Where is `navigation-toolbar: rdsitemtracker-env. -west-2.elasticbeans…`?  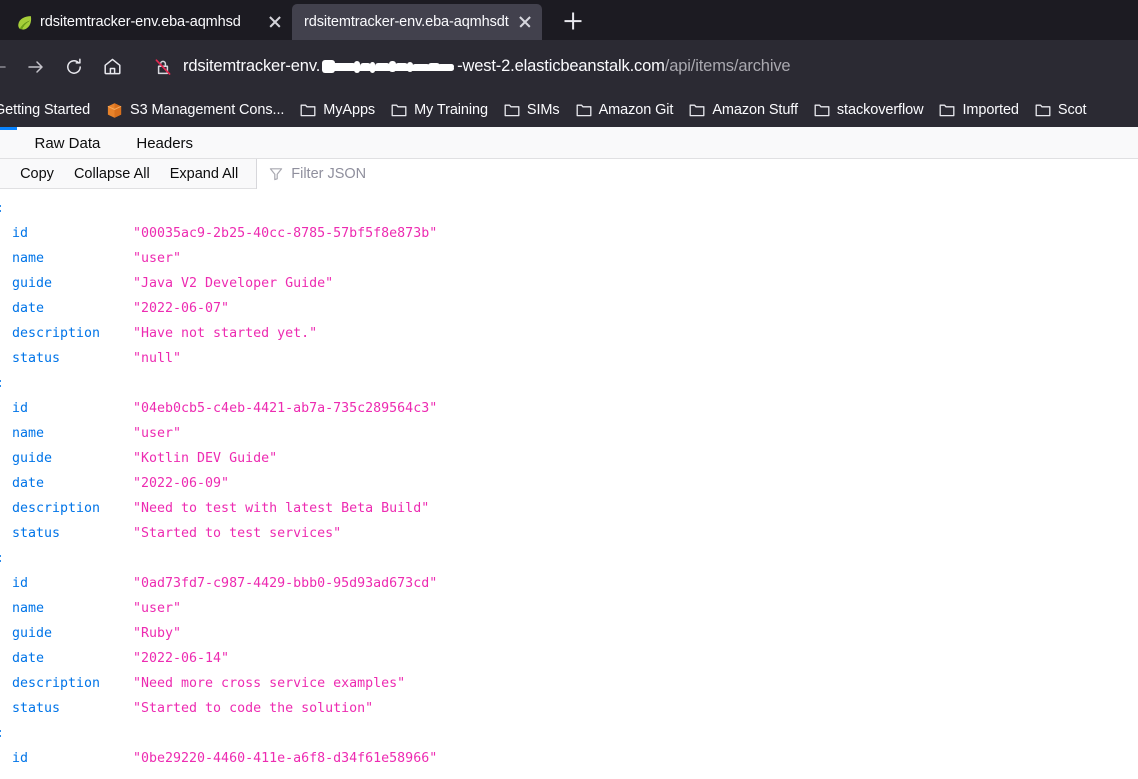
navigation-toolbar: rdsitemtracker-env. -west-2.elasticbeans… is located at coordinates (569, 66).